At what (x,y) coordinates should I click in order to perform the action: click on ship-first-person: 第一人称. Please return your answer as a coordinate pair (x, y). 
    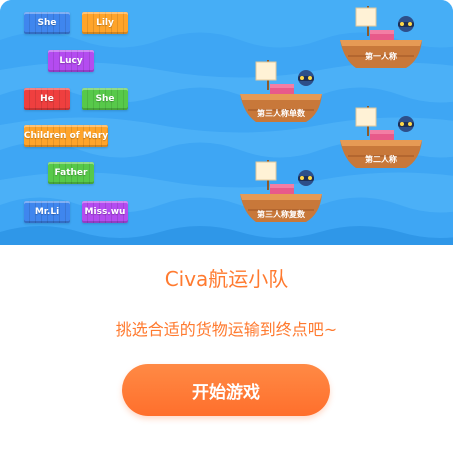
    Looking at the image, I should click on (381, 40).